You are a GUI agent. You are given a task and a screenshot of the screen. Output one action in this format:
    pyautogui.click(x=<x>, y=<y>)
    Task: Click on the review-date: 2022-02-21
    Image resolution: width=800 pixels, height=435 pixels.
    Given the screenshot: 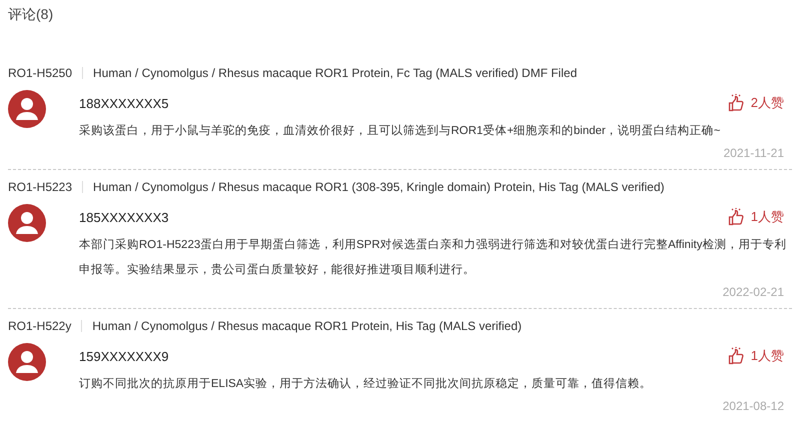 What is the action you would take?
    pyautogui.click(x=753, y=292)
    